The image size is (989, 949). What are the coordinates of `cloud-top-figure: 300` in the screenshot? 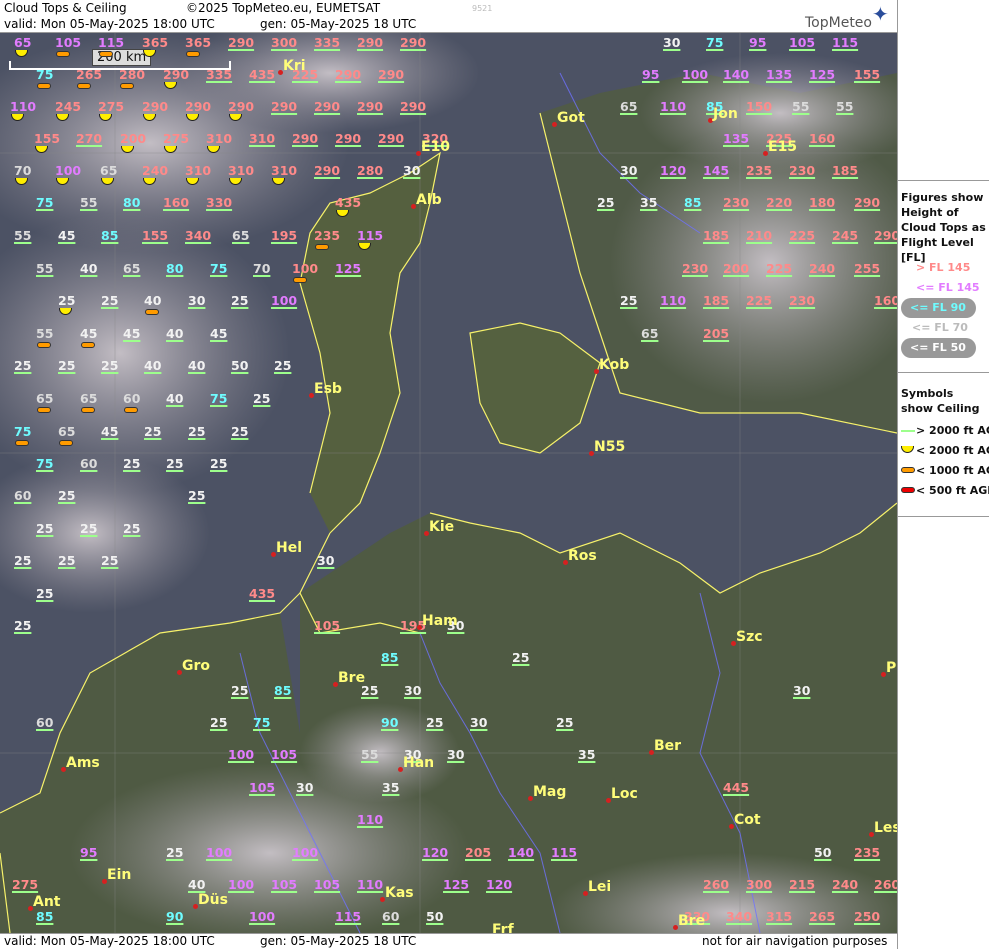 It's located at (284, 42).